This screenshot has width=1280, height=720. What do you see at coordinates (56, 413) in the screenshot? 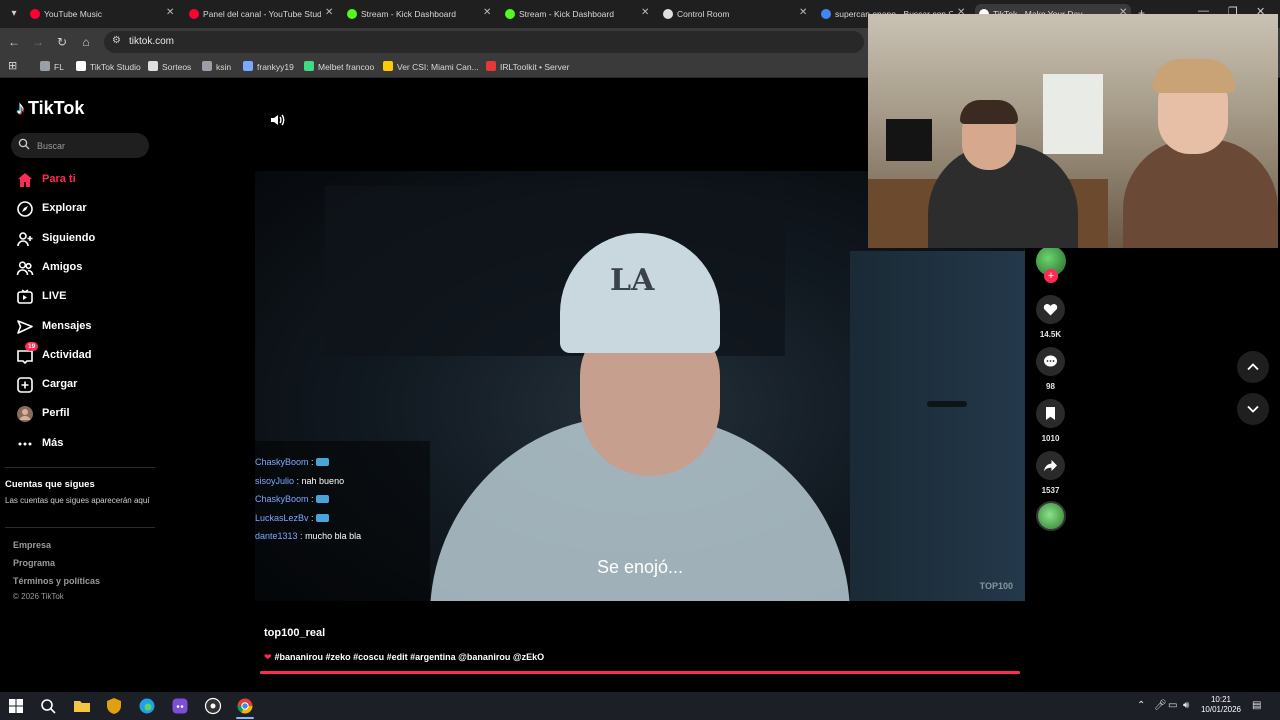
I see `nav-label: Perfil` at bounding box center [56, 413].